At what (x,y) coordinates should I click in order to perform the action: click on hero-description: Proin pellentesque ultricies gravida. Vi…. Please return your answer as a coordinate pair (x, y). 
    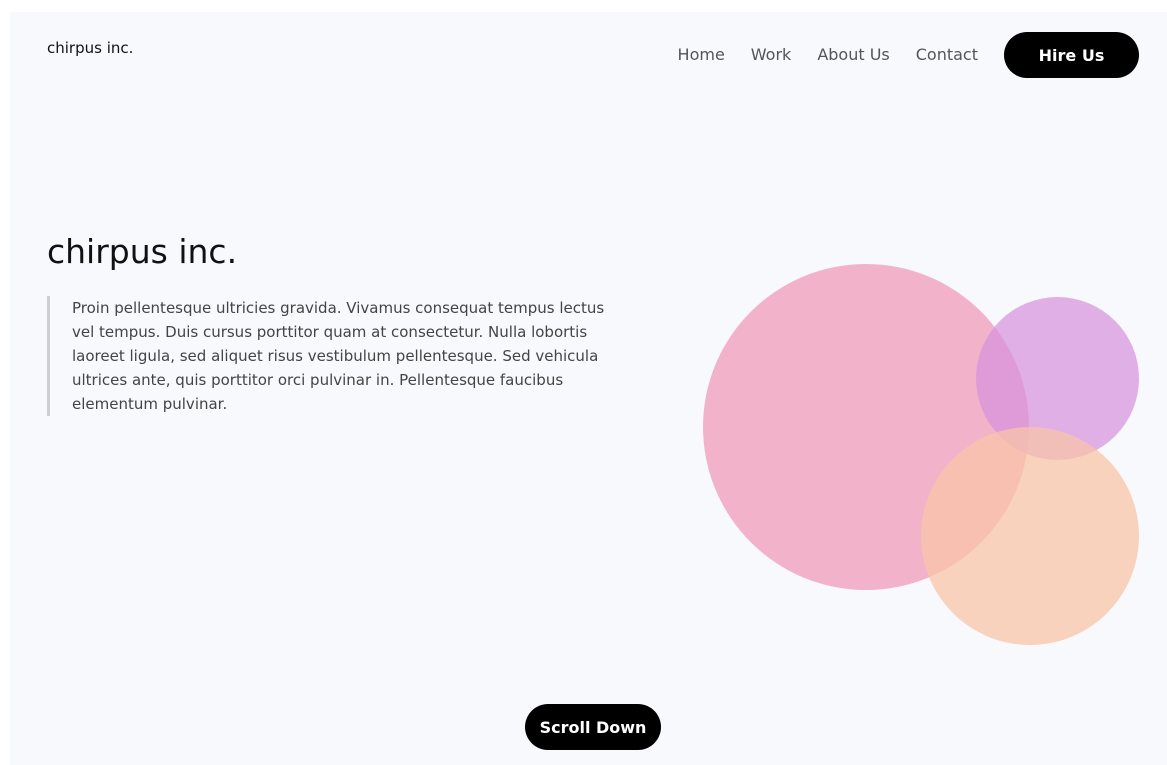
    Looking at the image, I should click on (332, 356).